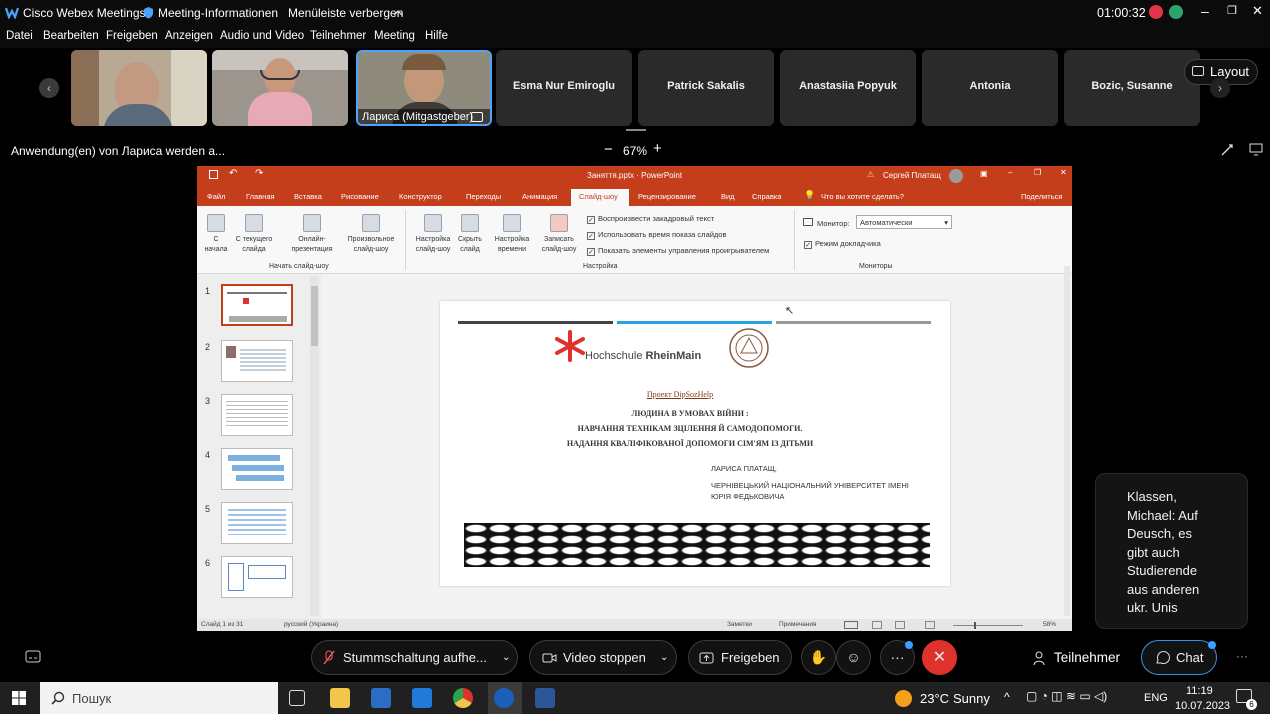  I want to click on tab-insert: Вставка, so click(308, 196).